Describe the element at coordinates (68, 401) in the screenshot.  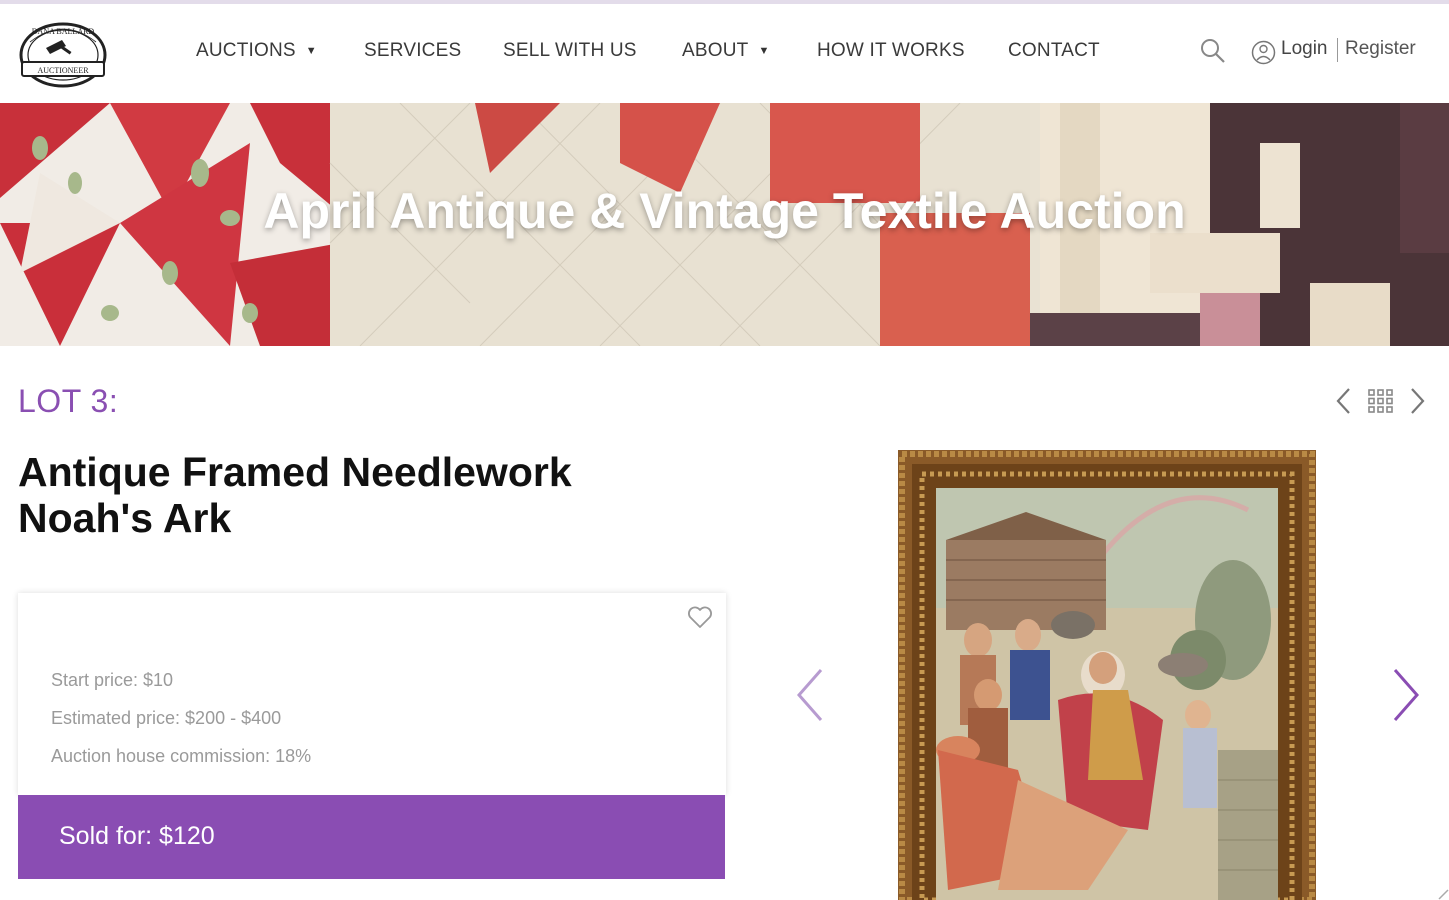
I see `lot-number: LOT 3:` at that location.